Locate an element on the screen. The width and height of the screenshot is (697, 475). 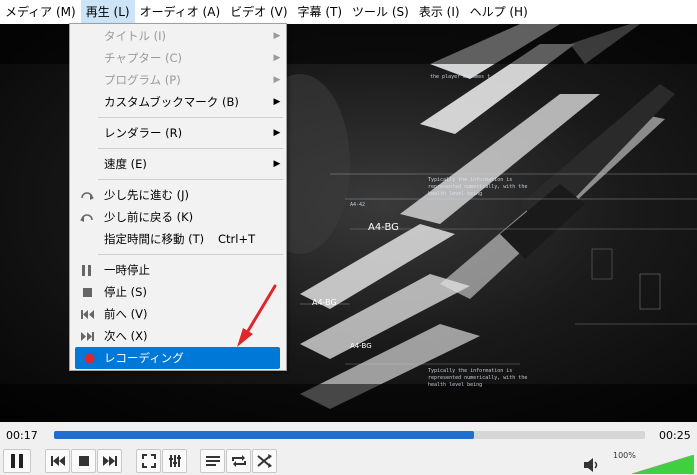
step-back-icon is located at coordinates (87, 217).